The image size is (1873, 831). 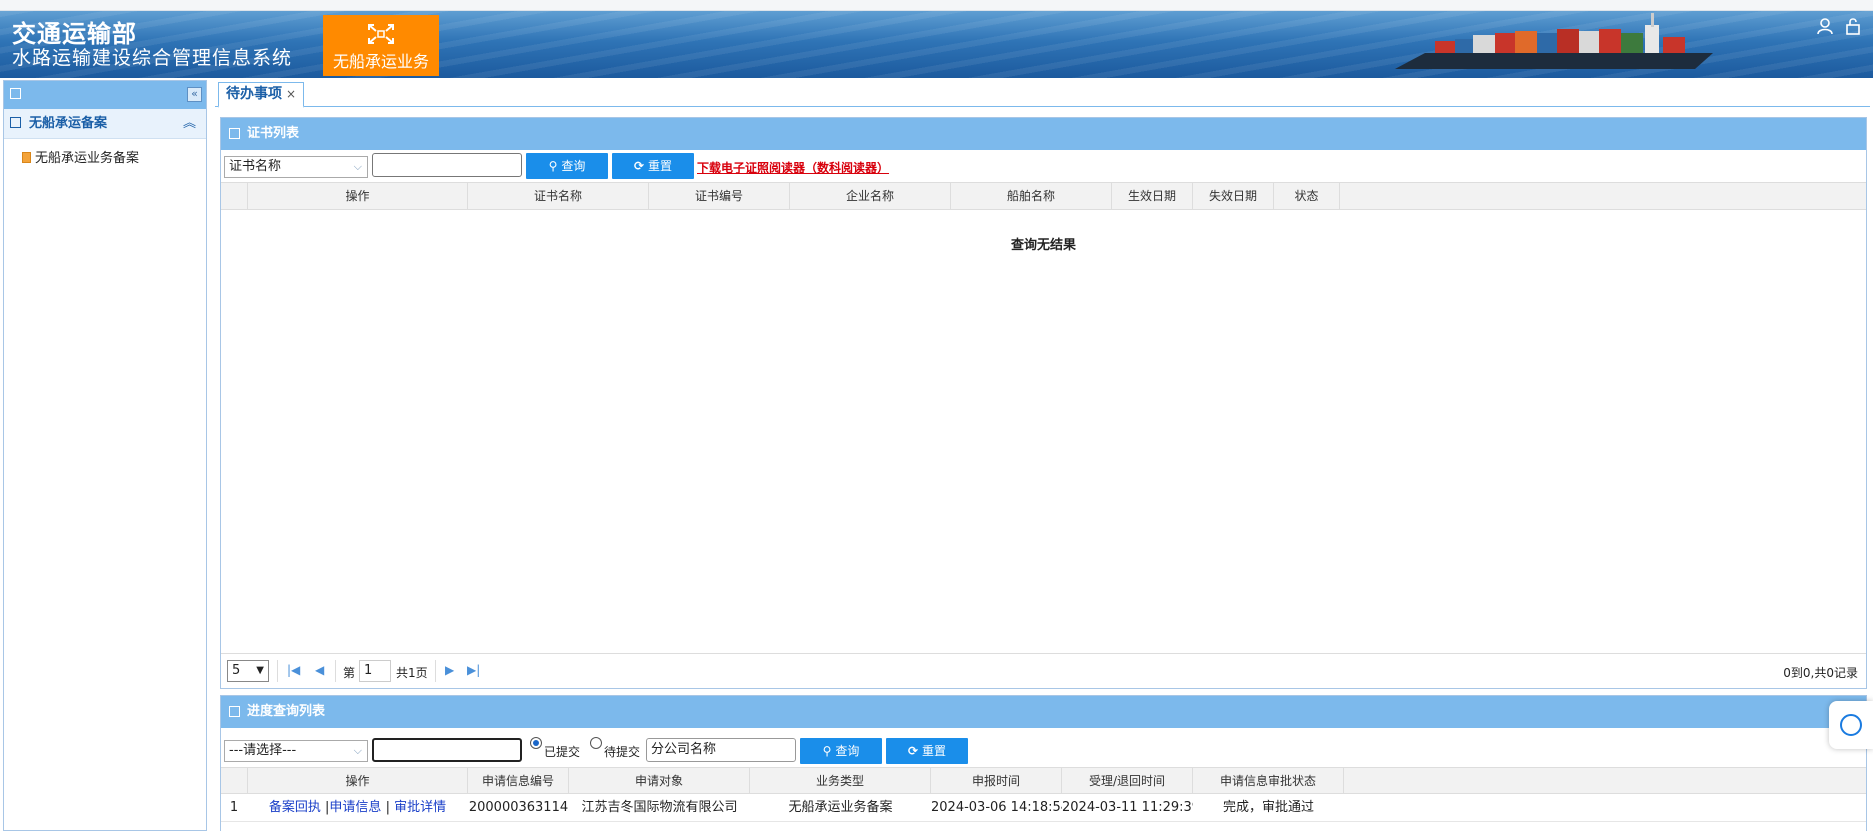 What do you see at coordinates (793, 167) in the screenshot?
I see `download-reader-link: 下载电子证照阅读器（数科阅读器）` at bounding box center [793, 167].